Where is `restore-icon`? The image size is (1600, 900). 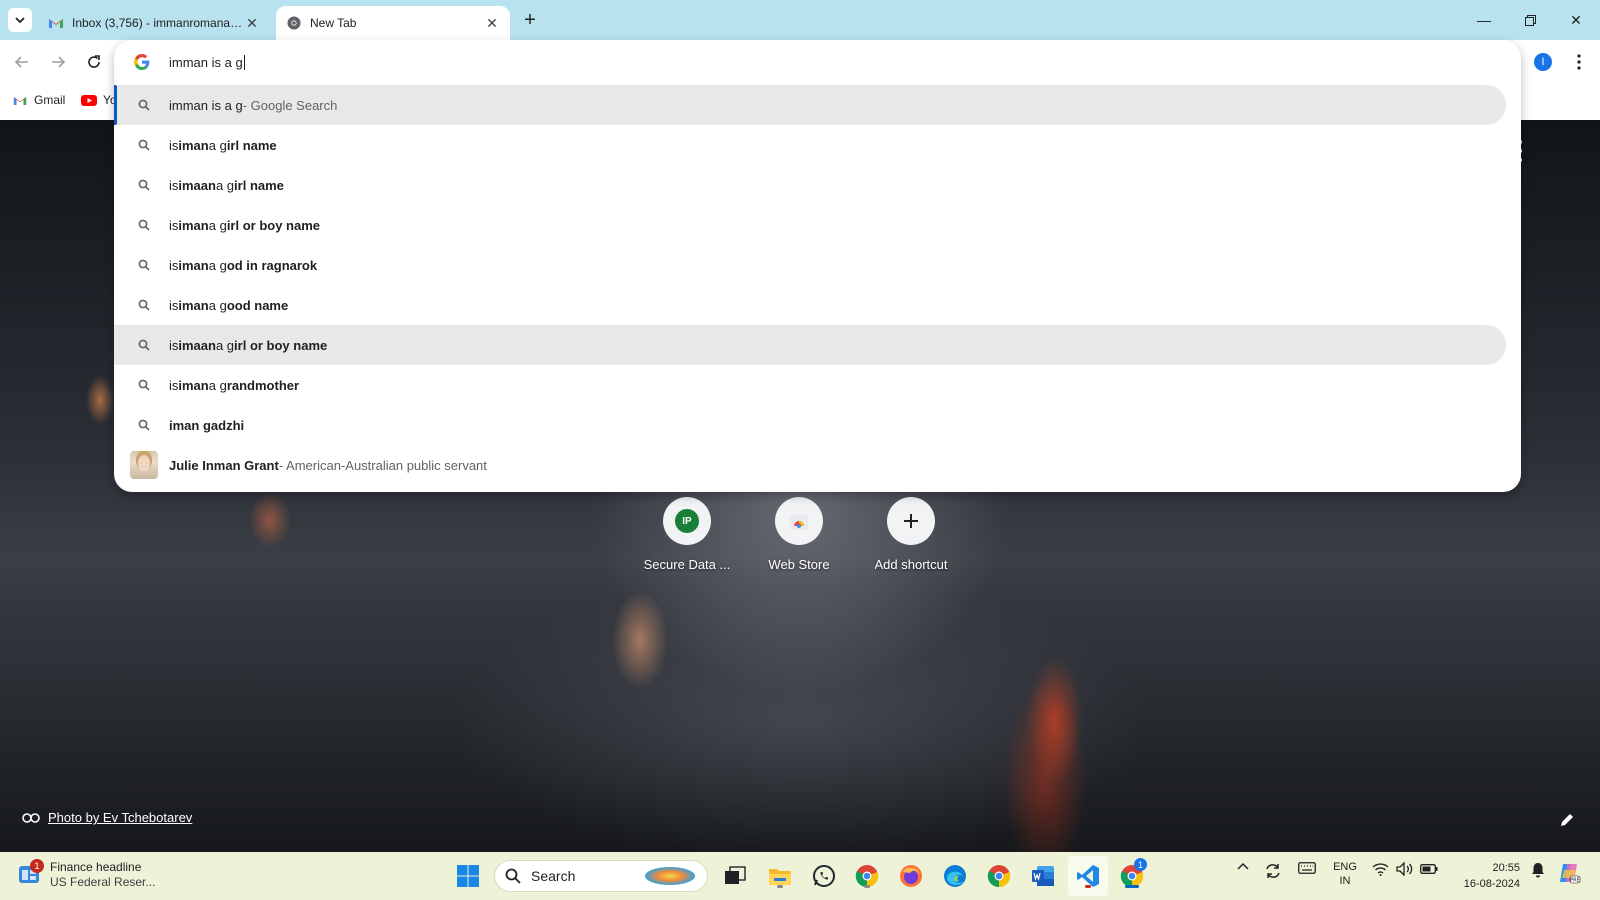
restore-icon is located at coordinates (1530, 20).